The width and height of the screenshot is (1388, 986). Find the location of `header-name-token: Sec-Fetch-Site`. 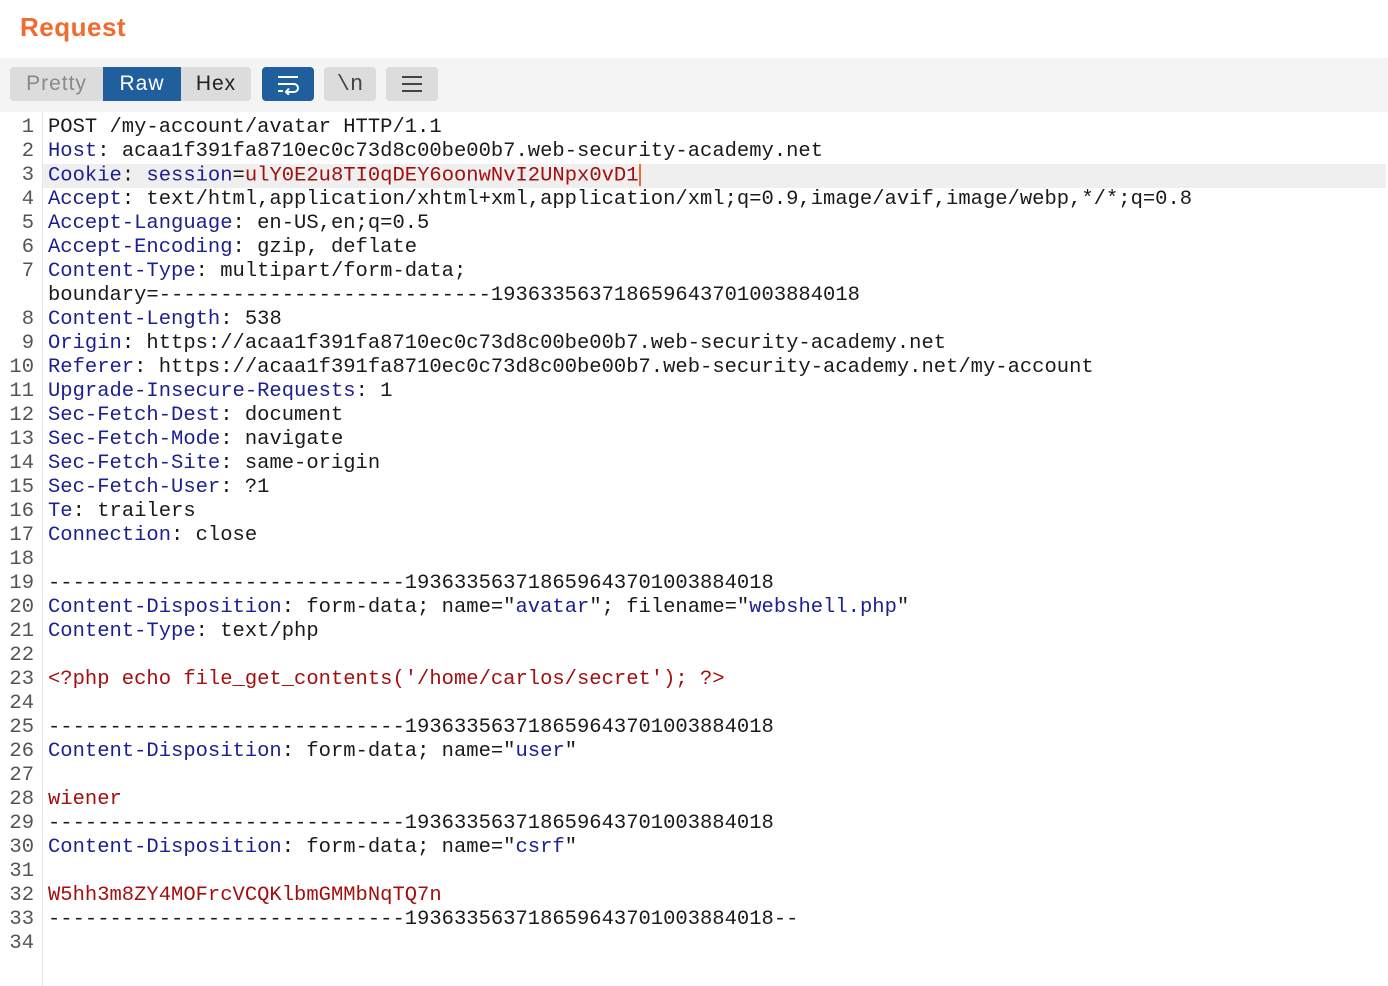

header-name-token: Sec-Fetch-Site is located at coordinates (134, 463).